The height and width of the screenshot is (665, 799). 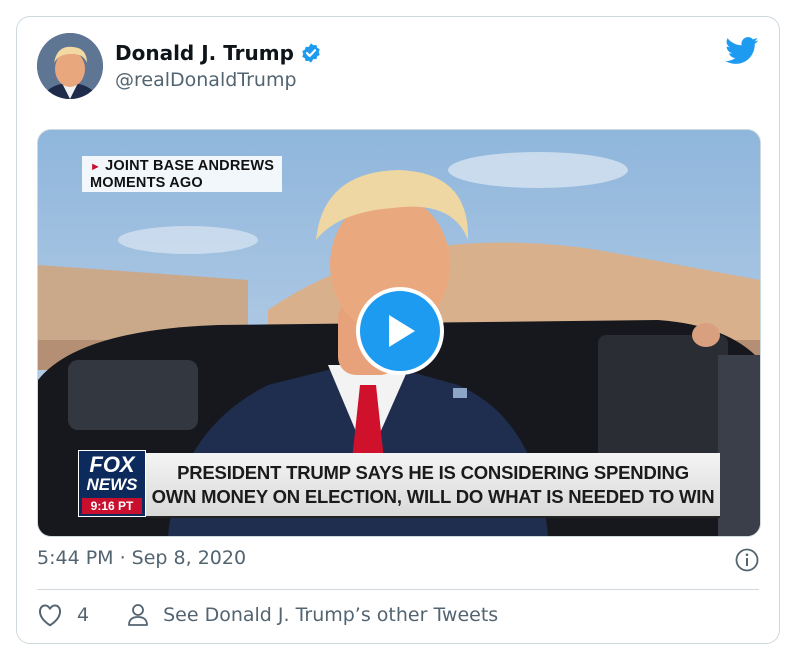 I want to click on avatar-image, so click(x=70, y=66).